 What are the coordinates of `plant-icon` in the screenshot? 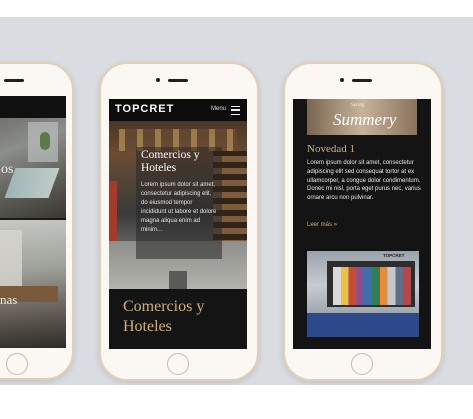 It's located at (45, 141).